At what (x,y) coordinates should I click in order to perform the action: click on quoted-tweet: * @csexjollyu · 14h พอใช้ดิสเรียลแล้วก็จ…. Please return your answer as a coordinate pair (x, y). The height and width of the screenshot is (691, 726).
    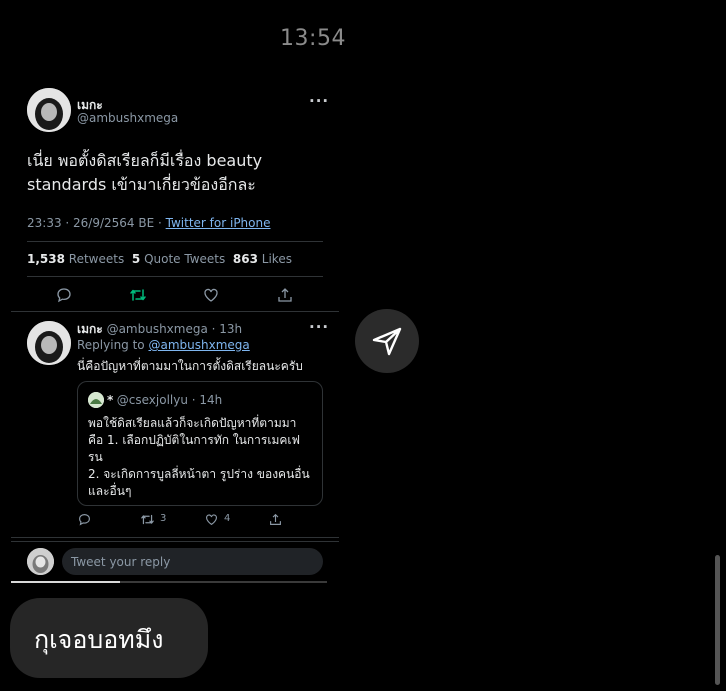
    Looking at the image, I should click on (200, 443).